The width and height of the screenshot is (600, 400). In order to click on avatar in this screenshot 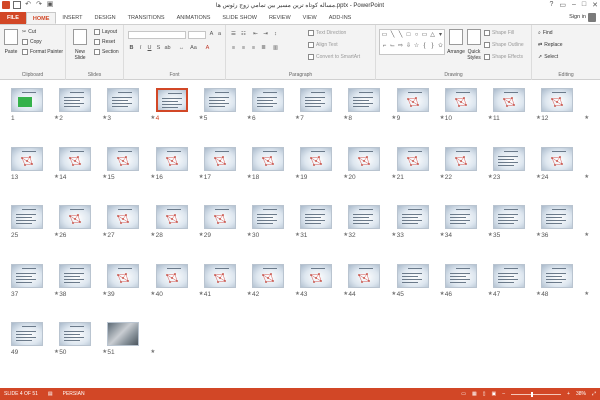, I will do `click(592, 17)`.